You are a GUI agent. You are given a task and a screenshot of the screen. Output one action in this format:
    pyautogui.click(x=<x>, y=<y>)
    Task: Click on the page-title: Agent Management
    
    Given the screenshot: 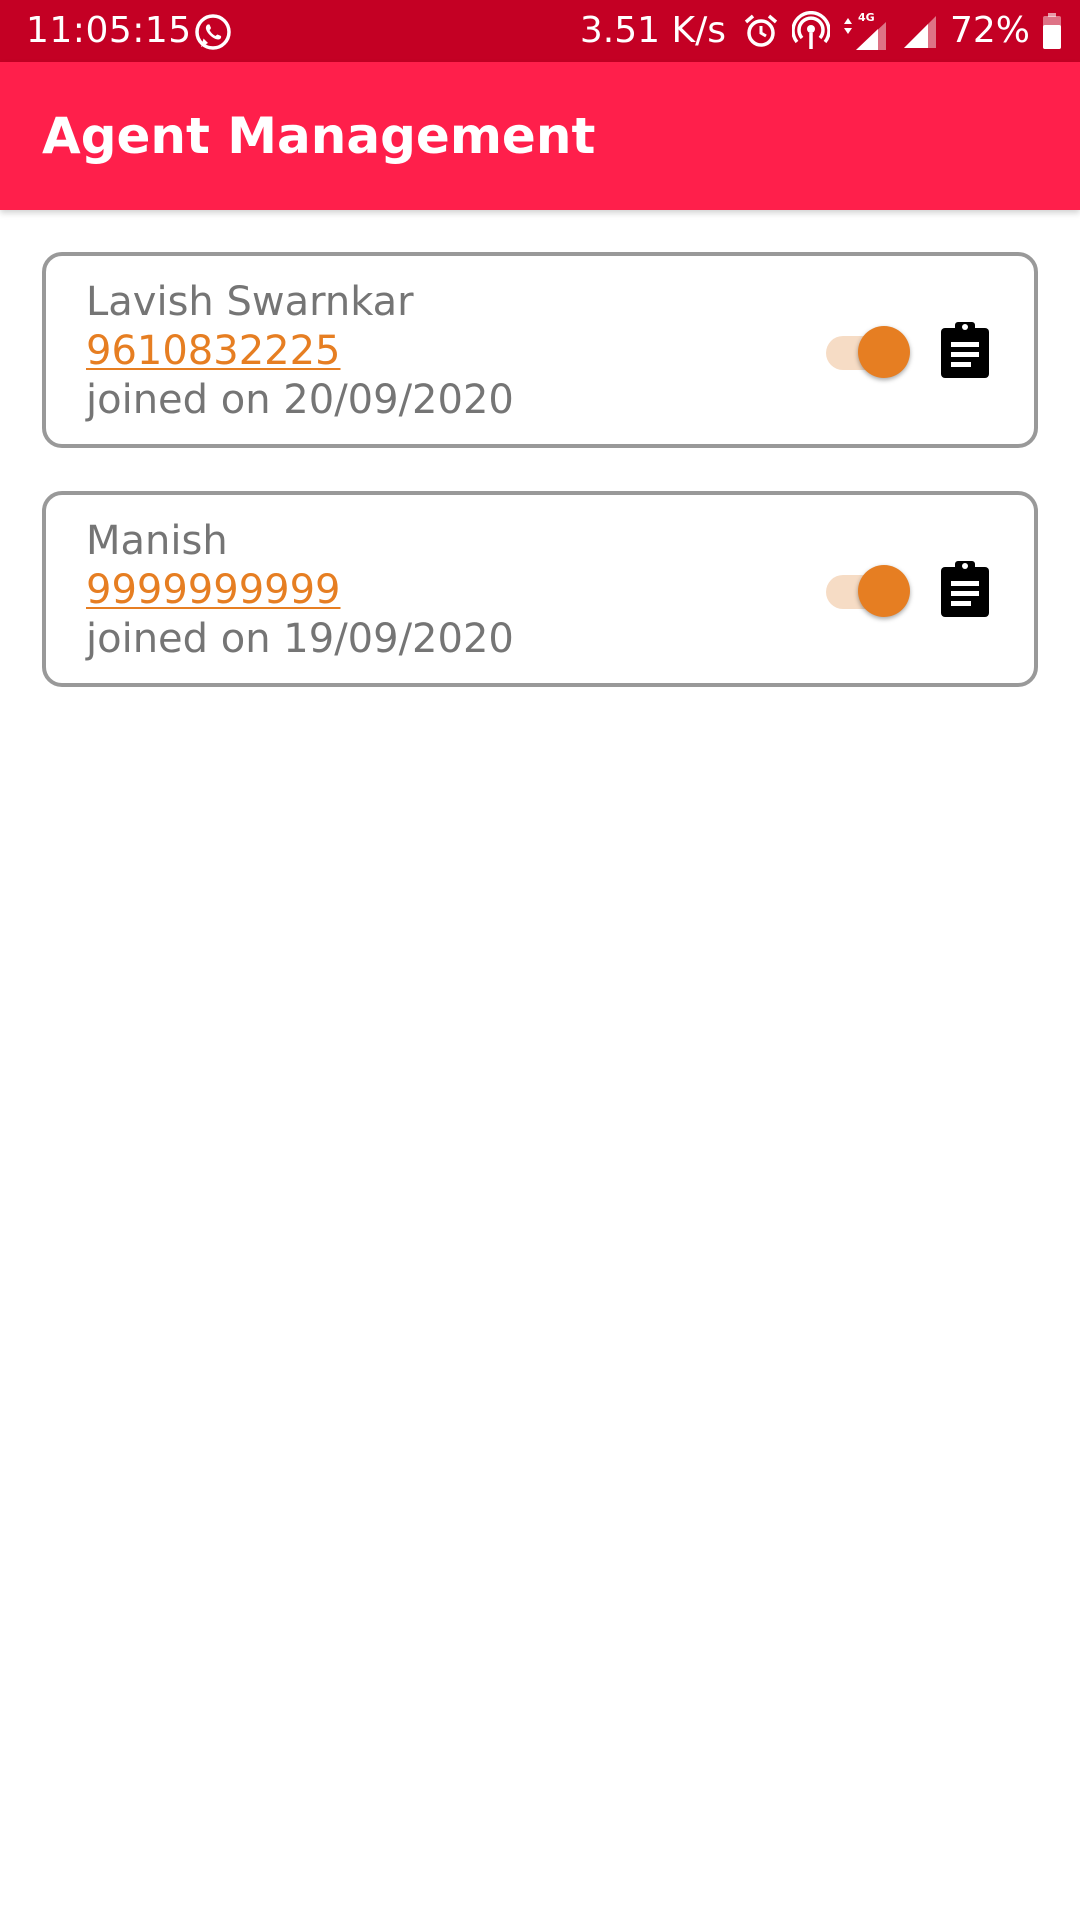 What is the action you would take?
    pyautogui.click(x=319, y=136)
    